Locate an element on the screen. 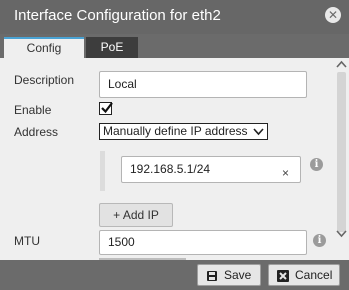 This screenshot has height=290, width=349. tab-bar: Config PoE is located at coordinates (174, 46).